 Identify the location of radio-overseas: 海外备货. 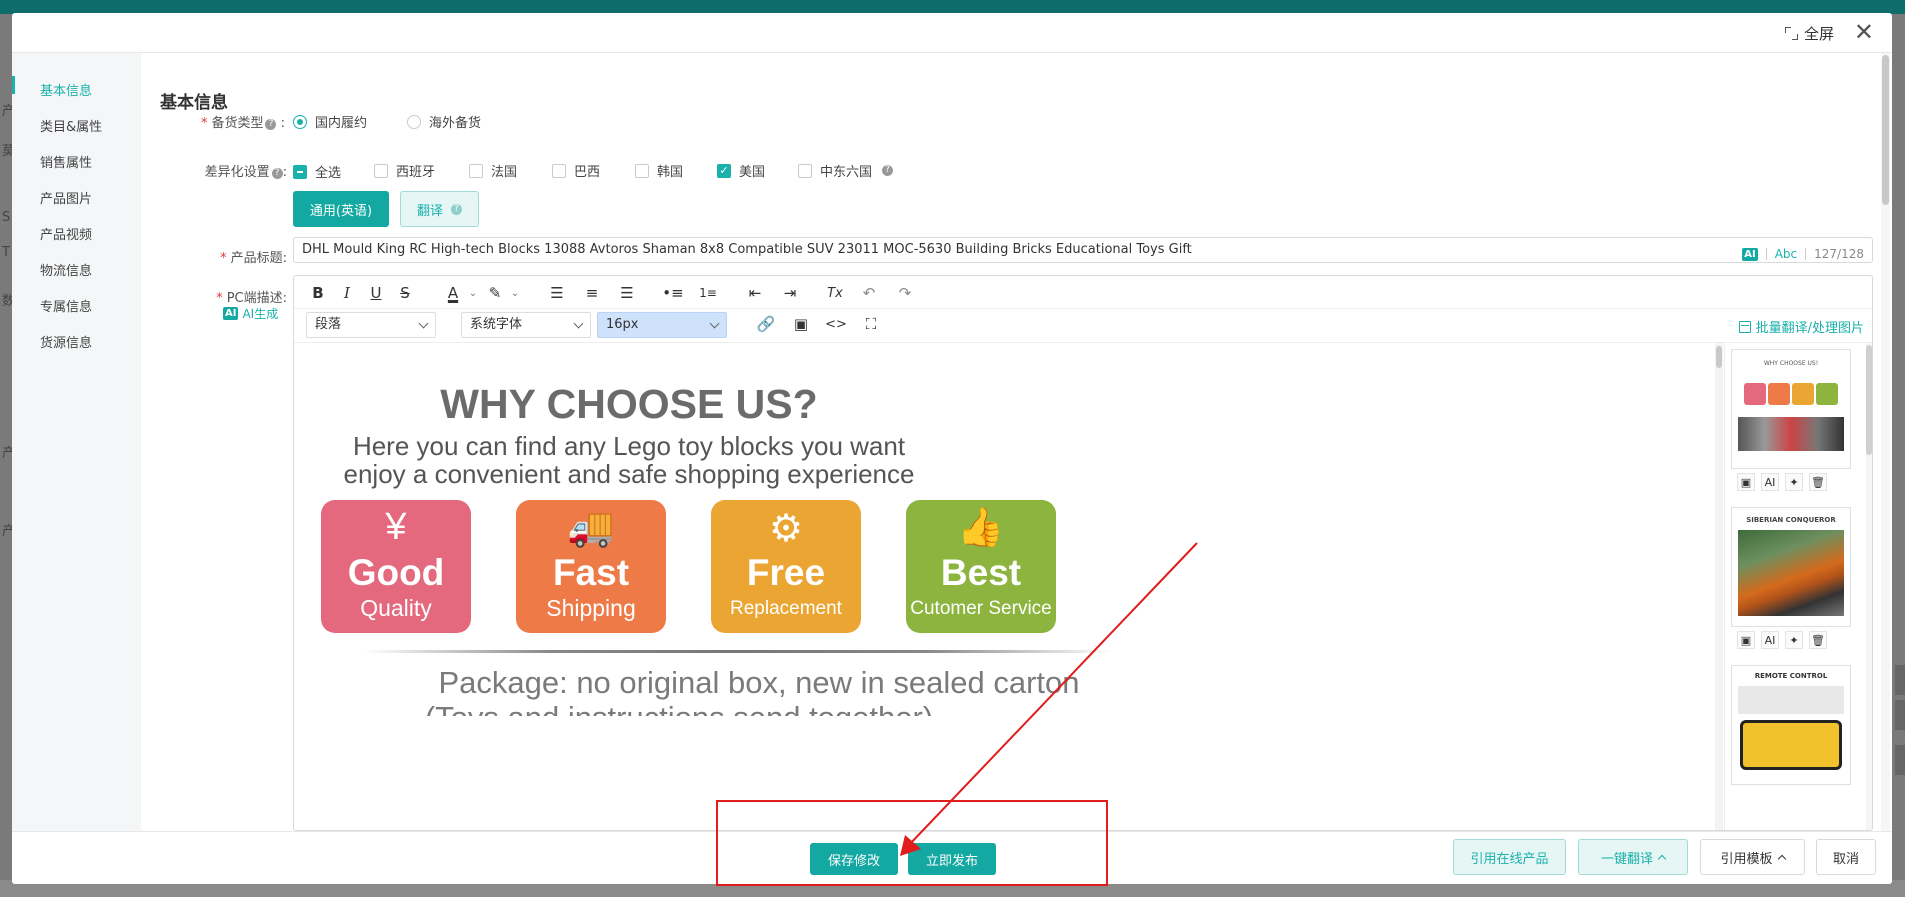
(444, 121).